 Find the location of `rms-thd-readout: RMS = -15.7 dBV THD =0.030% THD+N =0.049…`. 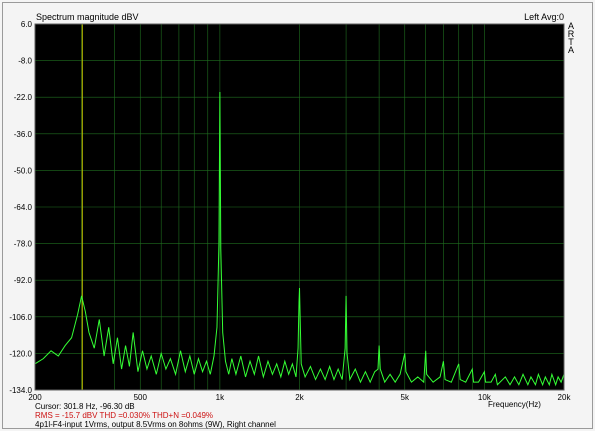

rms-thd-readout: RMS = -15.7 dBV THD =0.030% THD+N =0.049… is located at coordinates (124, 415).